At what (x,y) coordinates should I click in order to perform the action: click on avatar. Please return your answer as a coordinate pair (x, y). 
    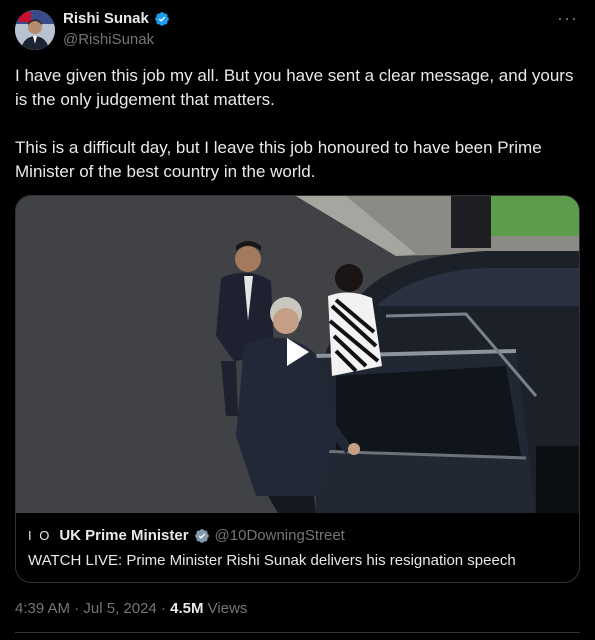
    Looking at the image, I should click on (35, 30).